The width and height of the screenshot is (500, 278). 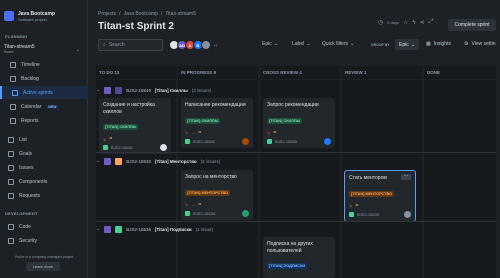 What do you see at coordinates (44, 240) in the screenshot?
I see `sidebar-item-security: Security` at bounding box center [44, 240].